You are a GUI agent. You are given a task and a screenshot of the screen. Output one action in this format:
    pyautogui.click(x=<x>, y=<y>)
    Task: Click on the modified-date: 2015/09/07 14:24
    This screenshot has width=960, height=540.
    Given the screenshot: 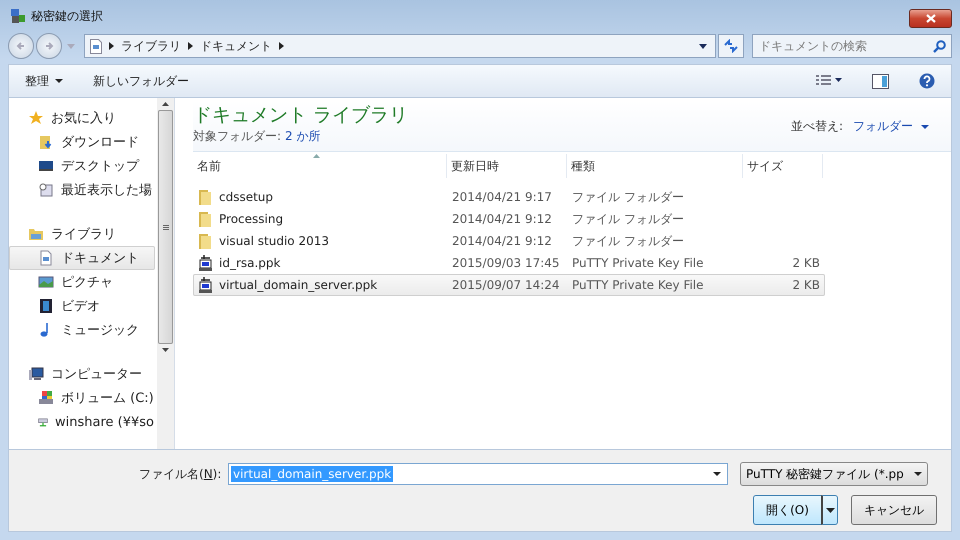 What is the action you would take?
    pyautogui.click(x=506, y=285)
    